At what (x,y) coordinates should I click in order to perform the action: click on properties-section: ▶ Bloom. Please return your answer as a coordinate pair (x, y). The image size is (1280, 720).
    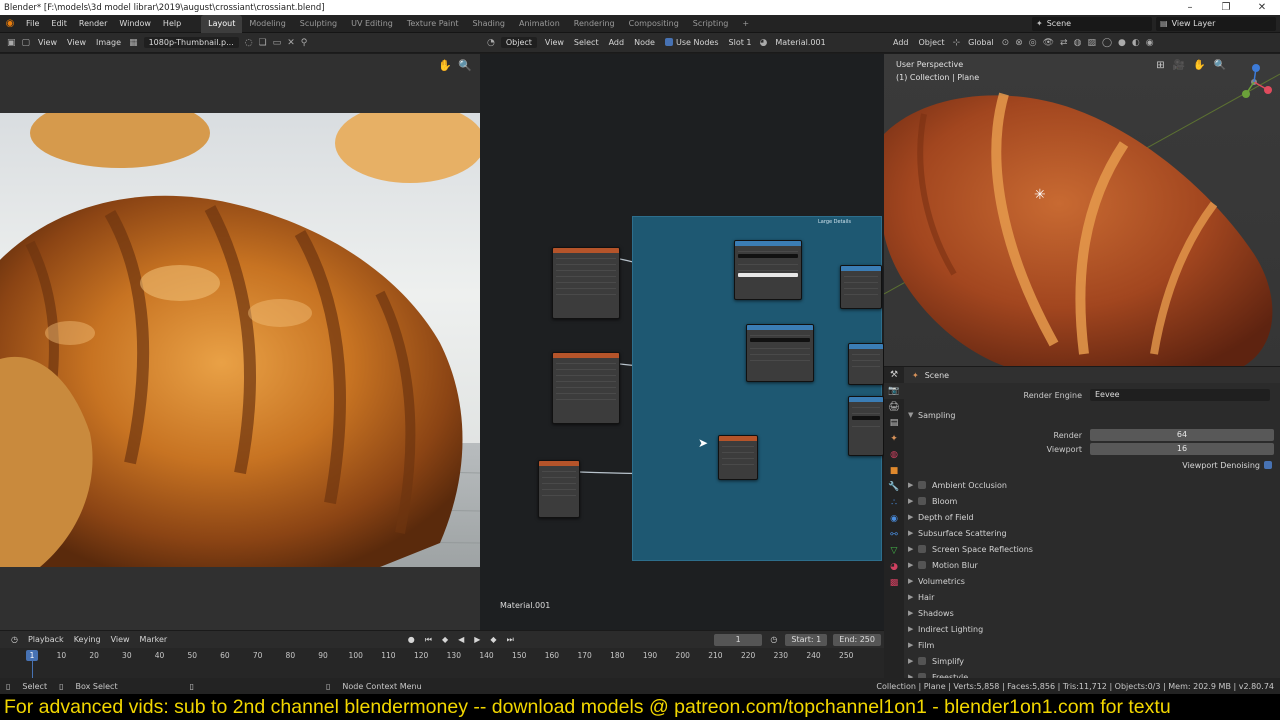
    Looking at the image, I should click on (1094, 501).